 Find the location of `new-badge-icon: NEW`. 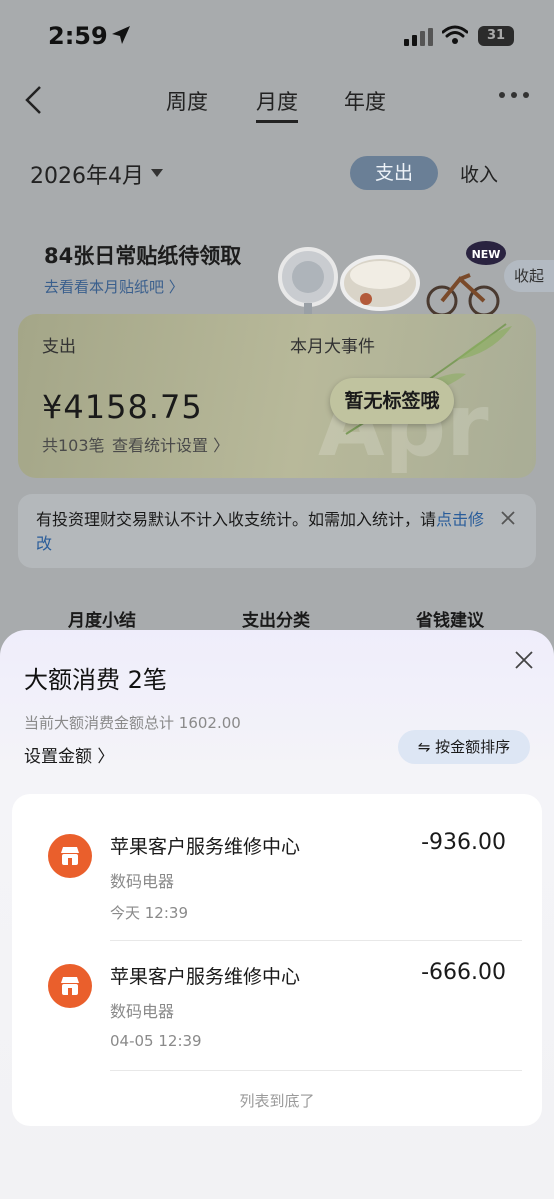

new-badge-icon: NEW is located at coordinates (486, 253).